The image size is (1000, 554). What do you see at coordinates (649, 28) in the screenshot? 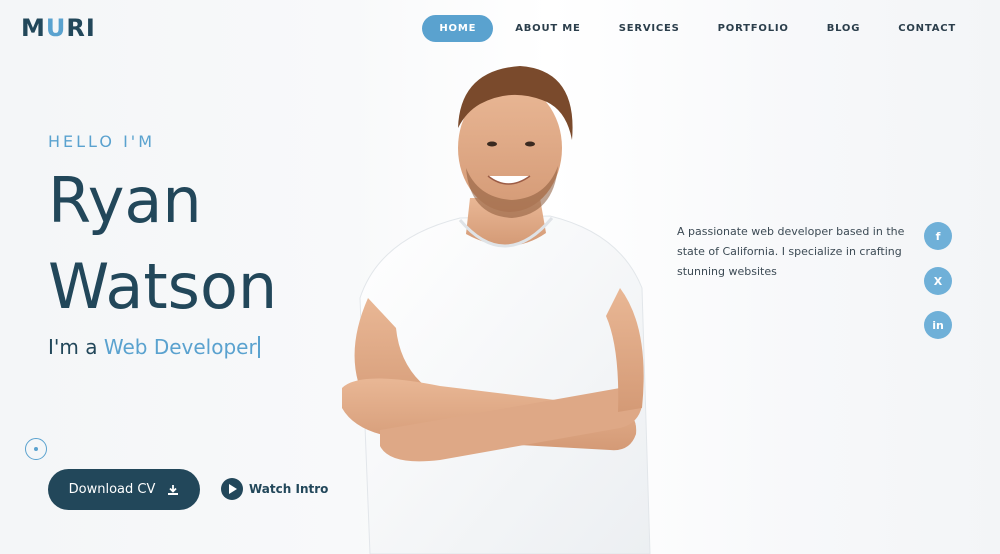
I see `nav-item-services: SERVICES` at bounding box center [649, 28].